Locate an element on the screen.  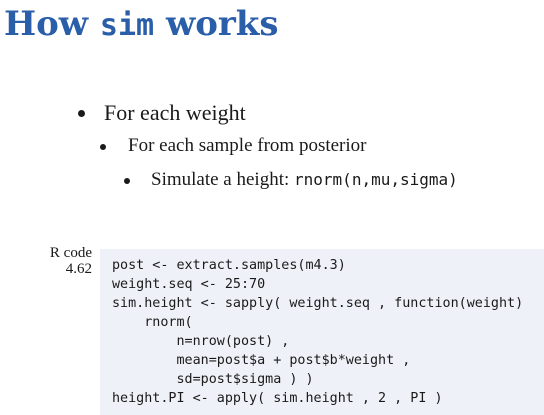
bullet-level-2-text: For each sample from posterior is located at coordinates (247, 145).